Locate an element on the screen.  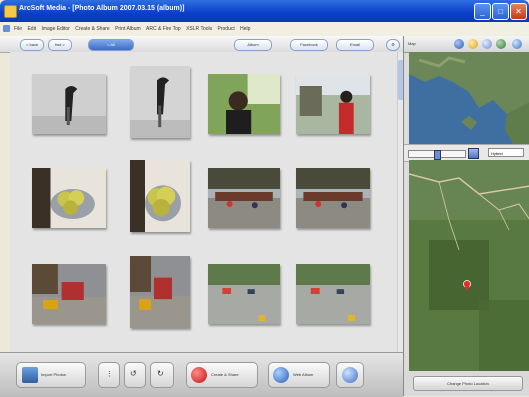
import-photos-button: Import Photos is located at coordinates (51, 375).